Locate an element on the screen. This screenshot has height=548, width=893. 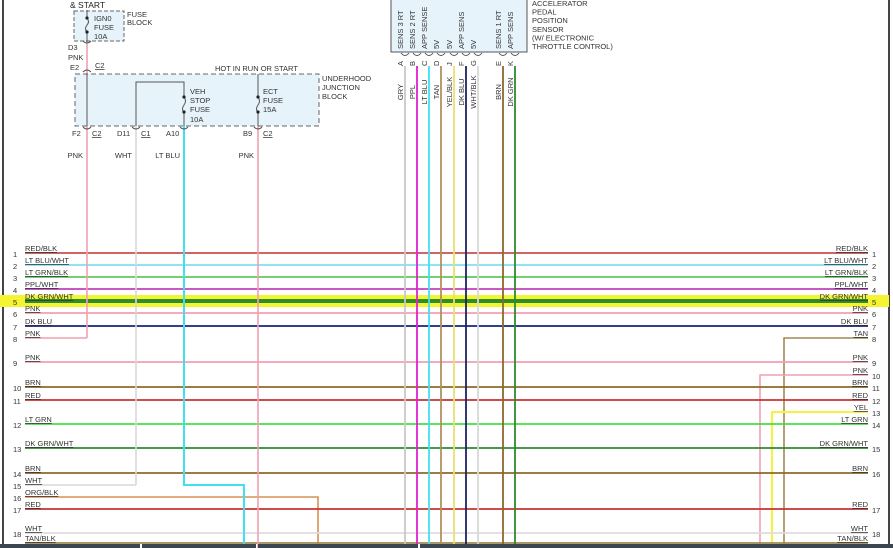
row-number-left: 4 is located at coordinates (15, 290).